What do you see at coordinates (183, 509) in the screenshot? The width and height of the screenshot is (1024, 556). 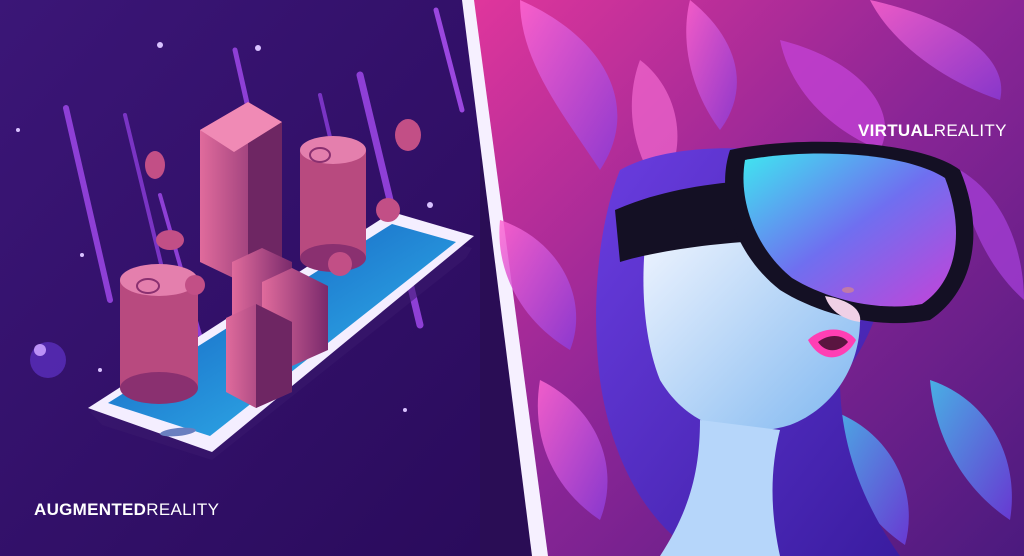 I see `augmented-reality-word: REALITY` at bounding box center [183, 509].